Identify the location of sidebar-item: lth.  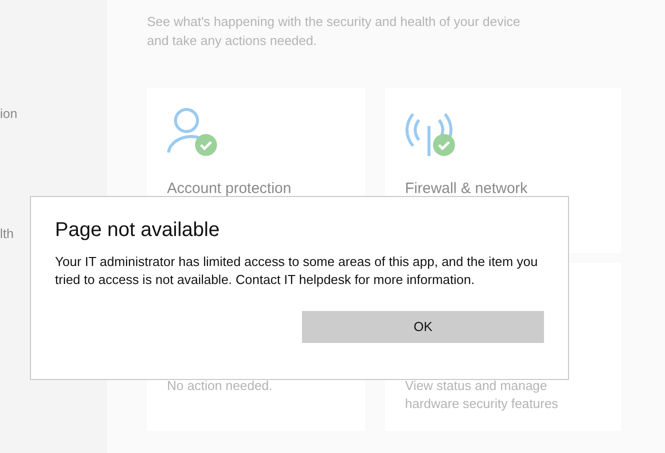
(7, 233).